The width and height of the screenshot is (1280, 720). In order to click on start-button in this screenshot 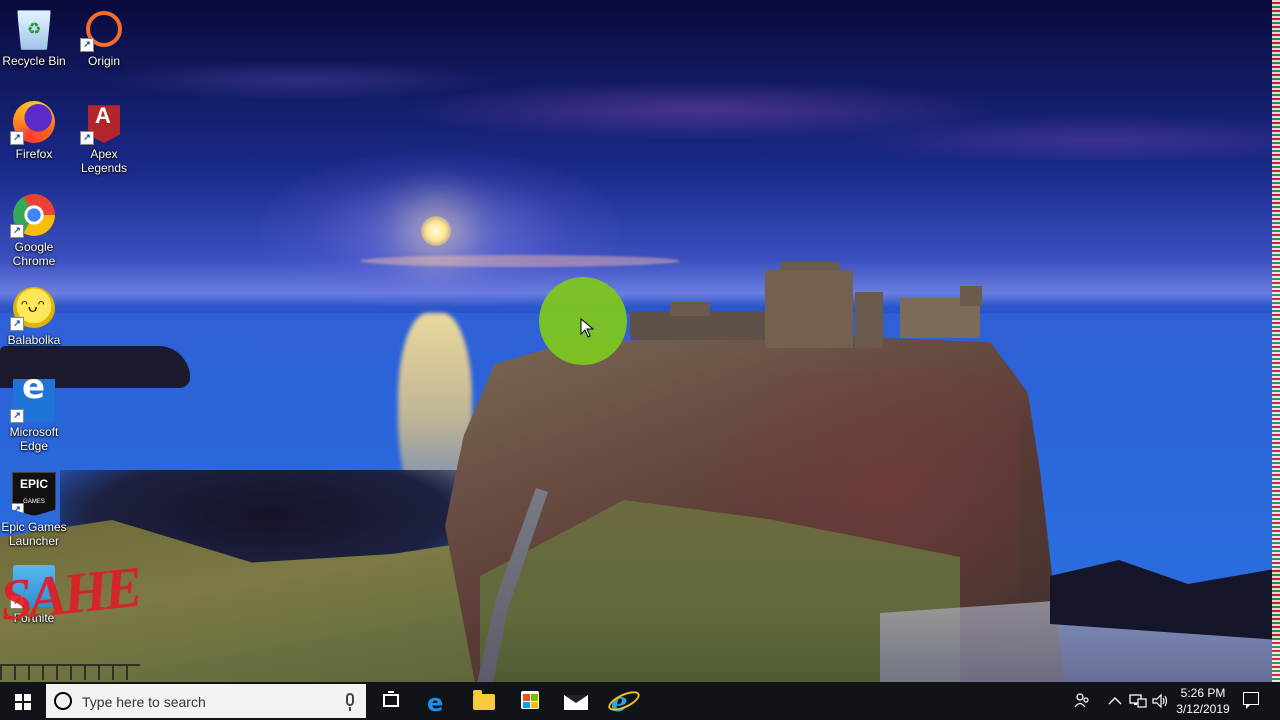, I will do `click(23, 701)`.